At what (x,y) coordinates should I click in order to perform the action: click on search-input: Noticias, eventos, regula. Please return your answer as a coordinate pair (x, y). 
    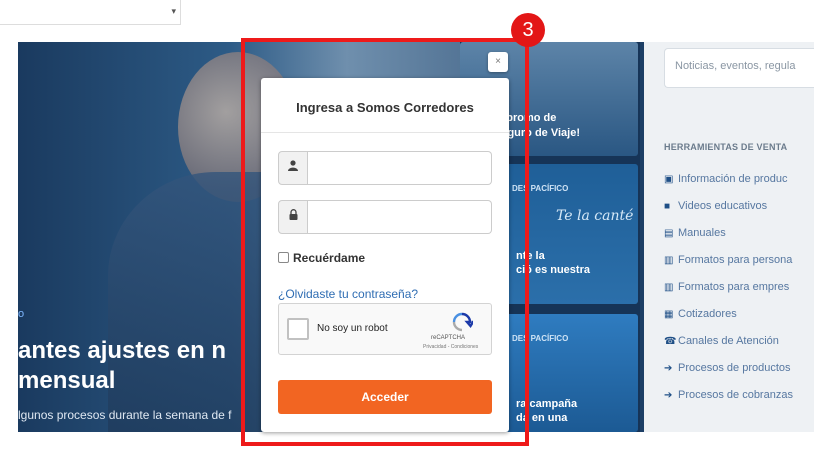
    Looking at the image, I should click on (739, 68).